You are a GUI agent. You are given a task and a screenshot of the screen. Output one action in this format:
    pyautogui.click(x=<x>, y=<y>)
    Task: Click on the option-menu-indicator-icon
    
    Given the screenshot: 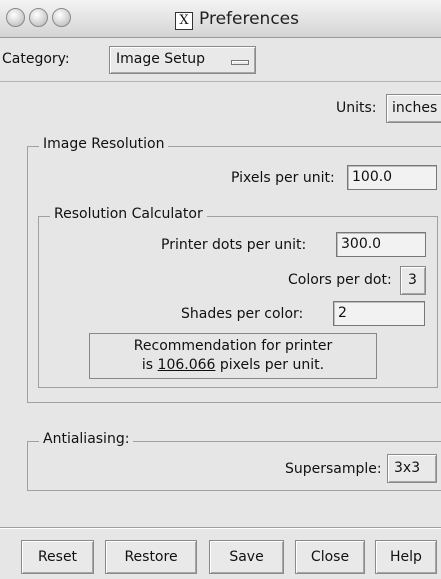 What is the action you would take?
    pyautogui.click(x=240, y=62)
    